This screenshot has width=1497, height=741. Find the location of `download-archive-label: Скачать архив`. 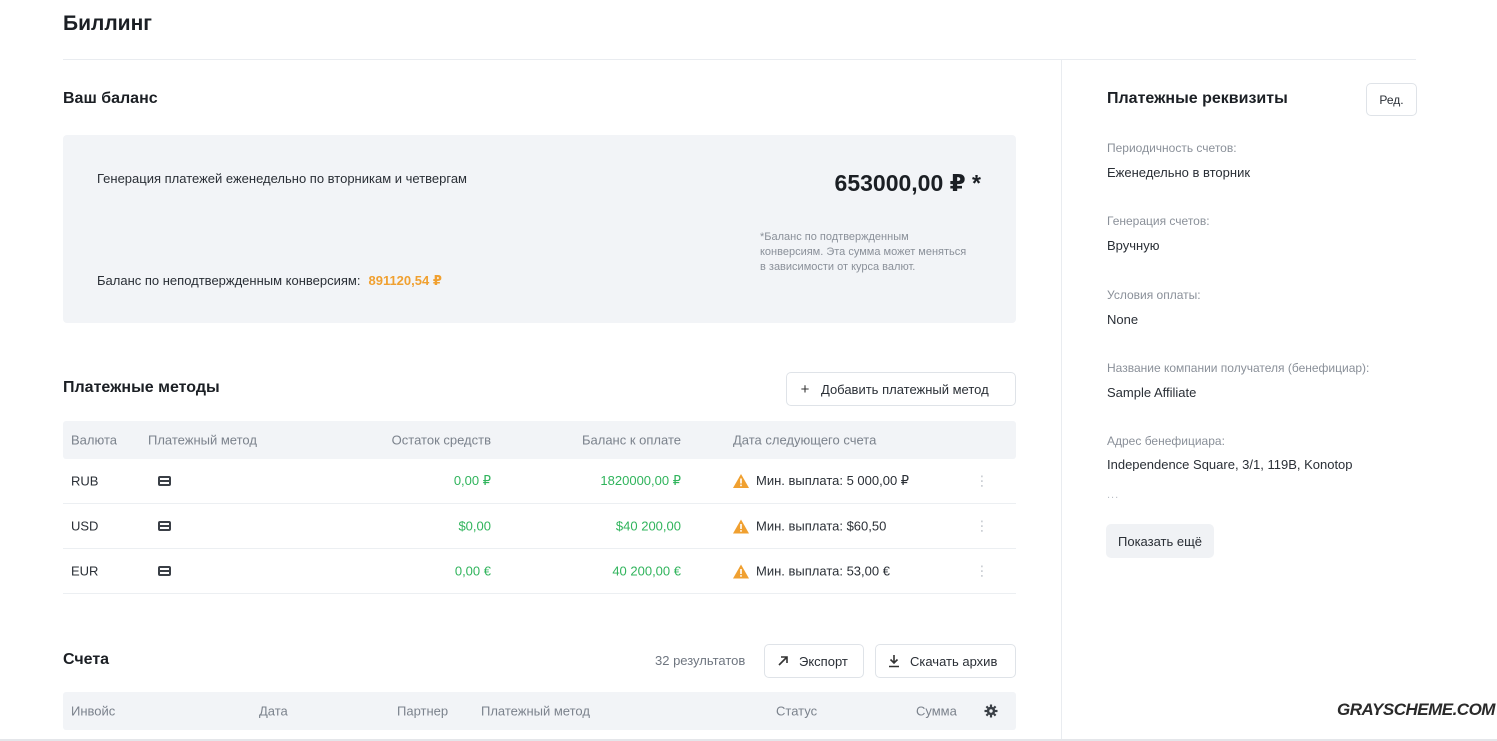

download-archive-label: Скачать архив is located at coordinates (954, 661).